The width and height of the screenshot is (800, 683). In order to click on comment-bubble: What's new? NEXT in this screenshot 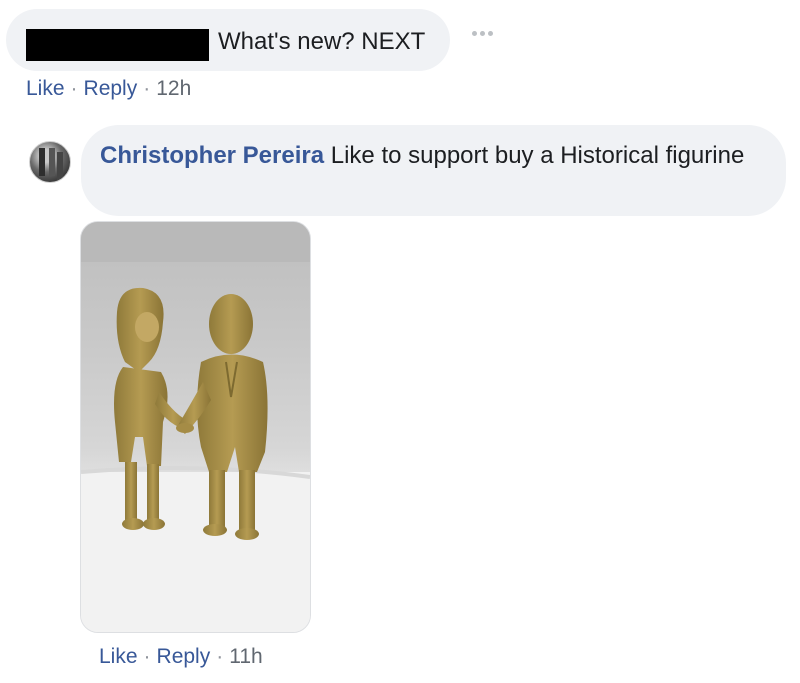, I will do `click(228, 40)`.